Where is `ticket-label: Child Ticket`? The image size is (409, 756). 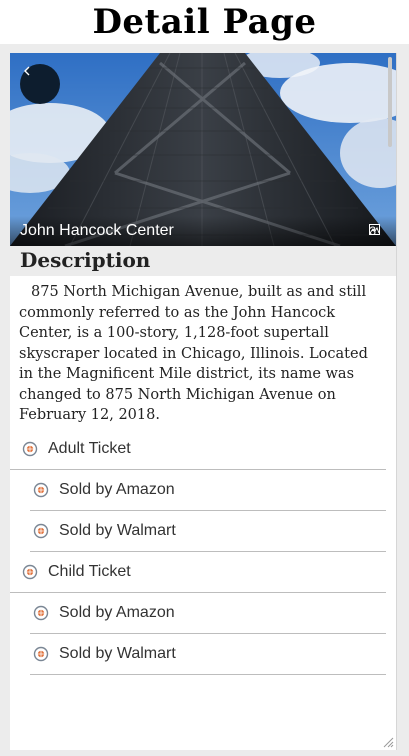 ticket-label: Child Ticket is located at coordinates (89, 571).